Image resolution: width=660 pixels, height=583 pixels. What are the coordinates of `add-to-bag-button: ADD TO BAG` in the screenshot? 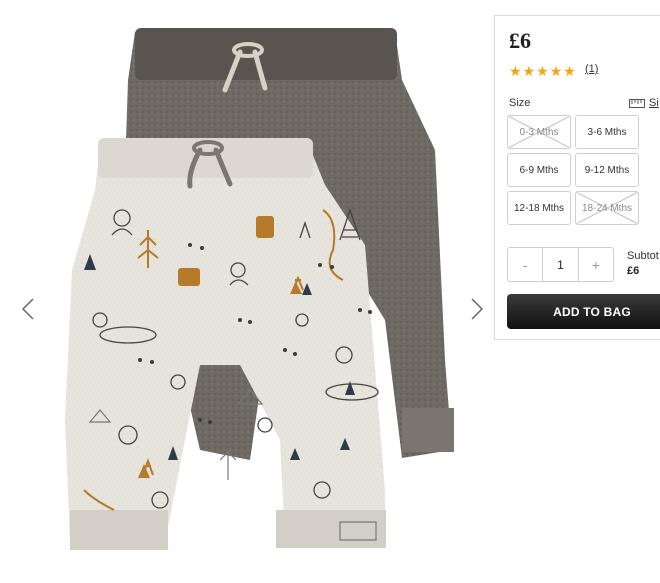 It's located at (583, 311).